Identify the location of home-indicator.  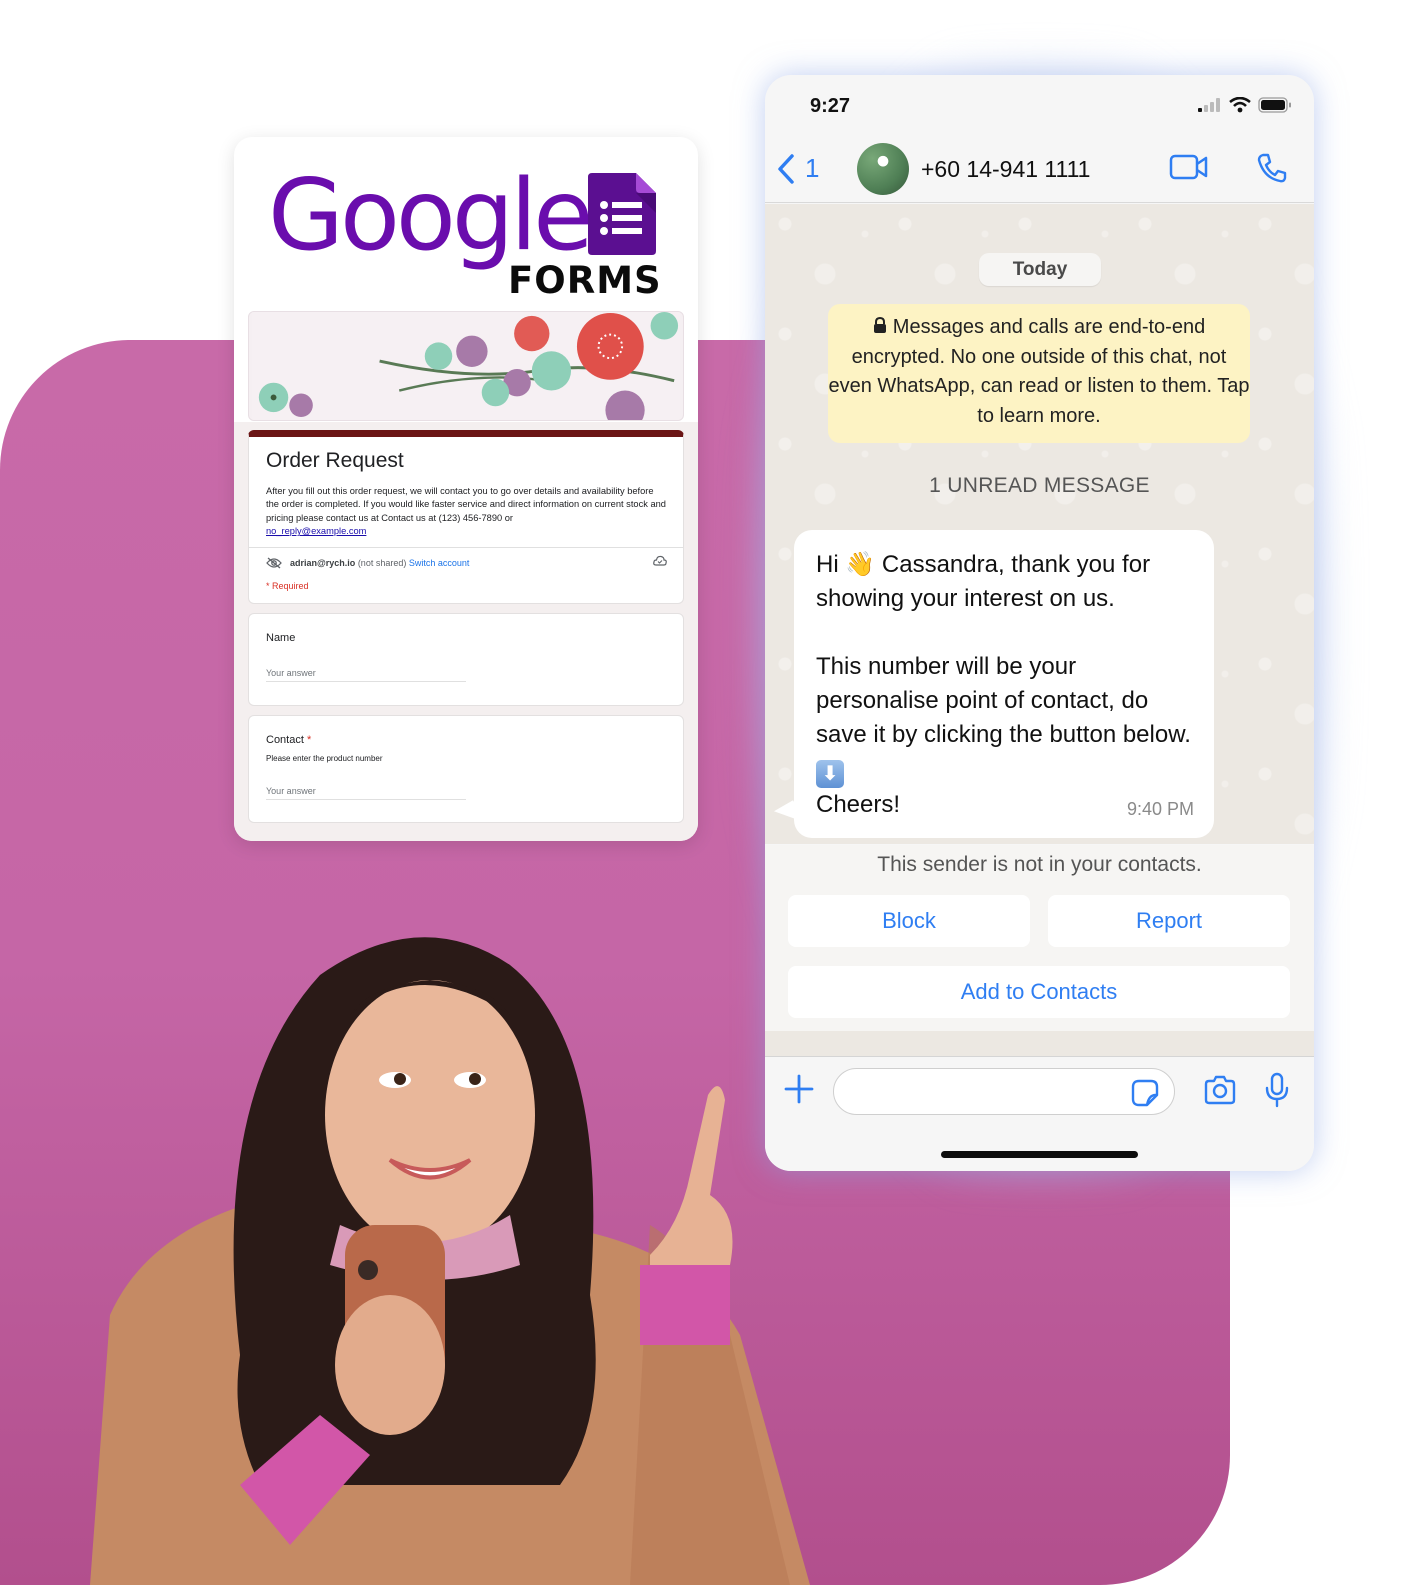
(1039, 1154).